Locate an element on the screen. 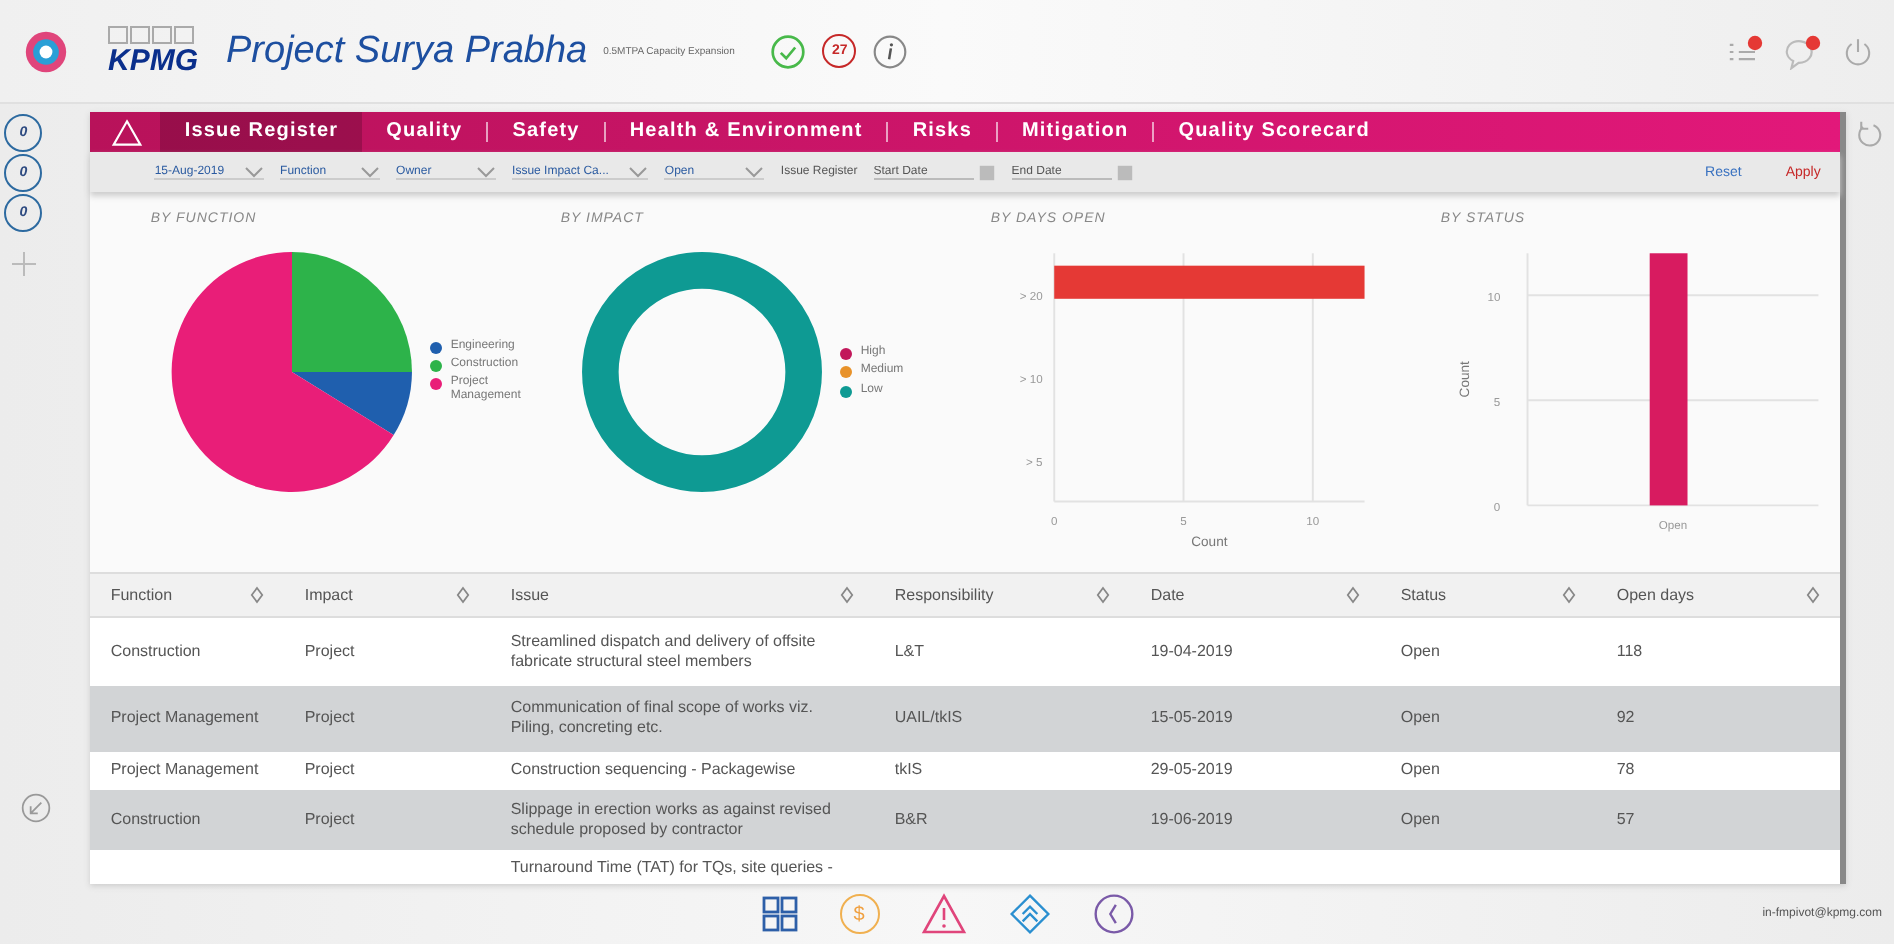 The image size is (1894, 944). add-icon is located at coordinates (23, 264).